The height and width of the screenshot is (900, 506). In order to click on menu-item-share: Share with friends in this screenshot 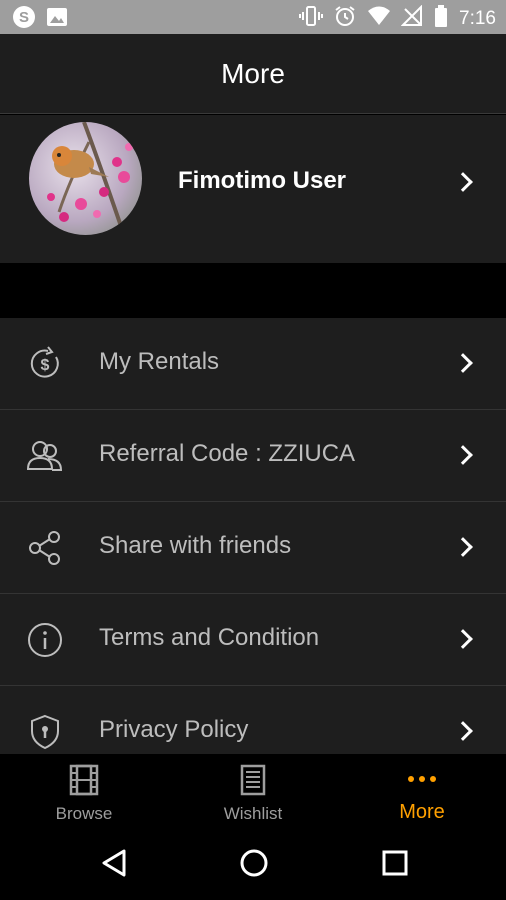, I will do `click(253, 548)`.